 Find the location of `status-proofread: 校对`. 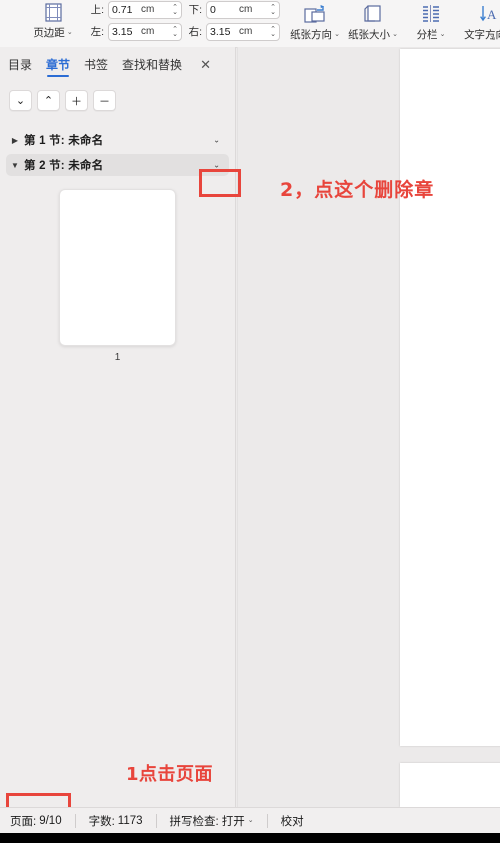

status-proofread: 校对 is located at coordinates (292, 821).